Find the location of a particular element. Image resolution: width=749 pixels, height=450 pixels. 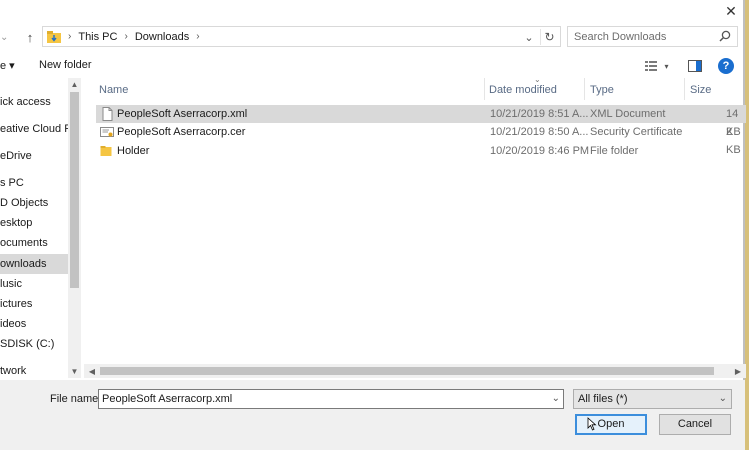

navigation-scrollbar: ▲ ▼ is located at coordinates (74, 228).